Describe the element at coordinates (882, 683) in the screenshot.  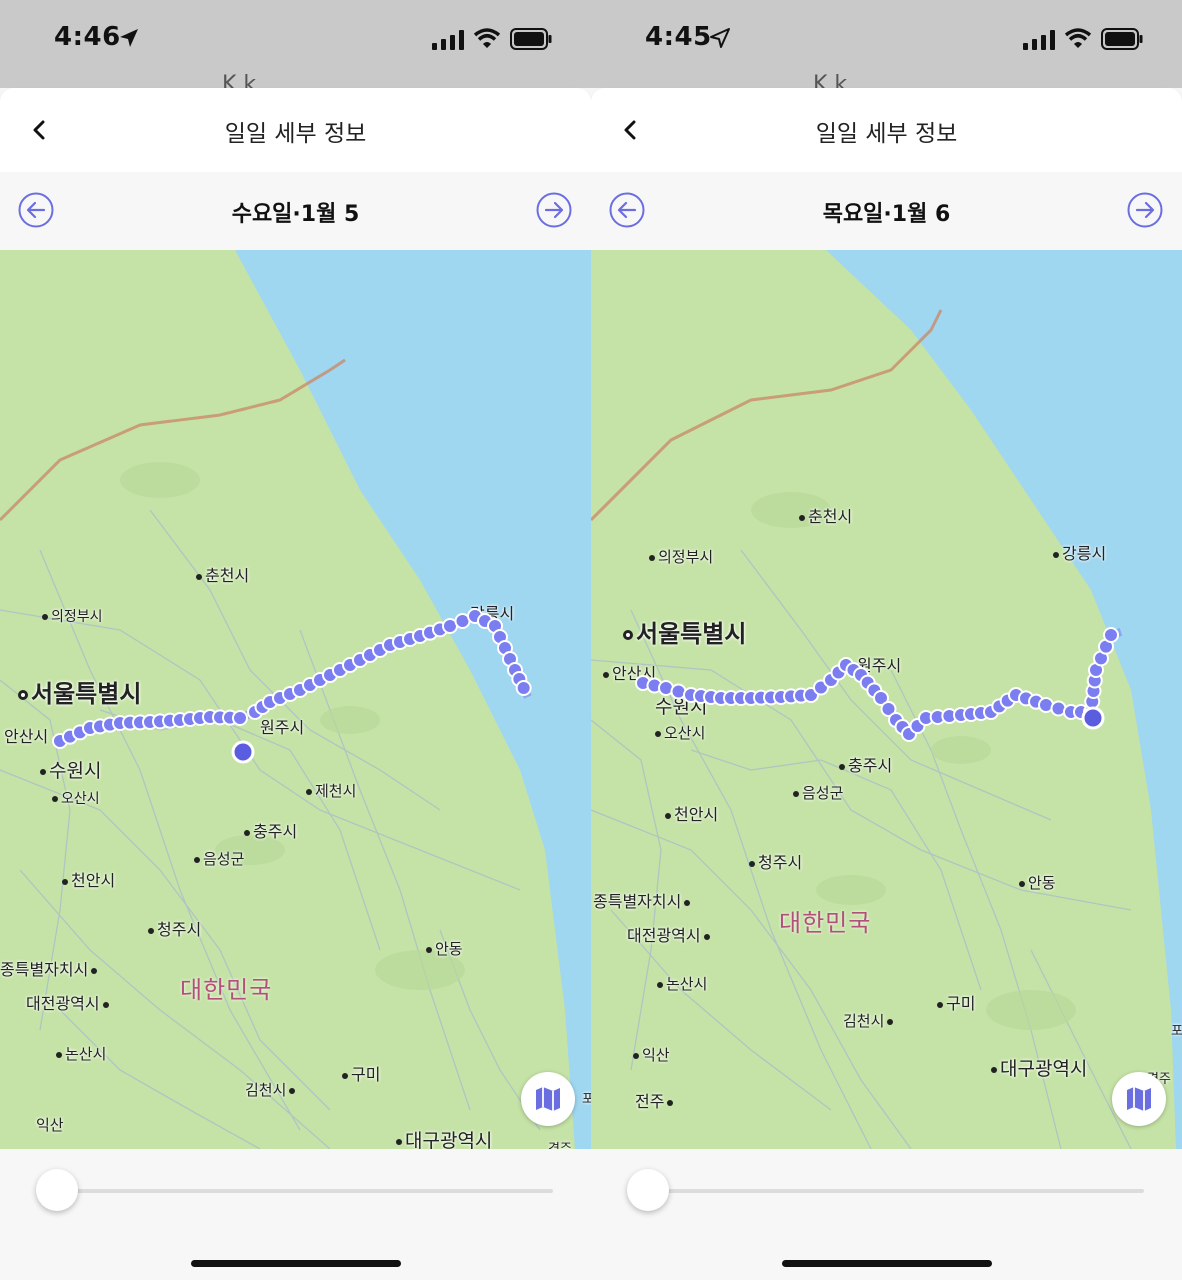
I see `route-line` at that location.